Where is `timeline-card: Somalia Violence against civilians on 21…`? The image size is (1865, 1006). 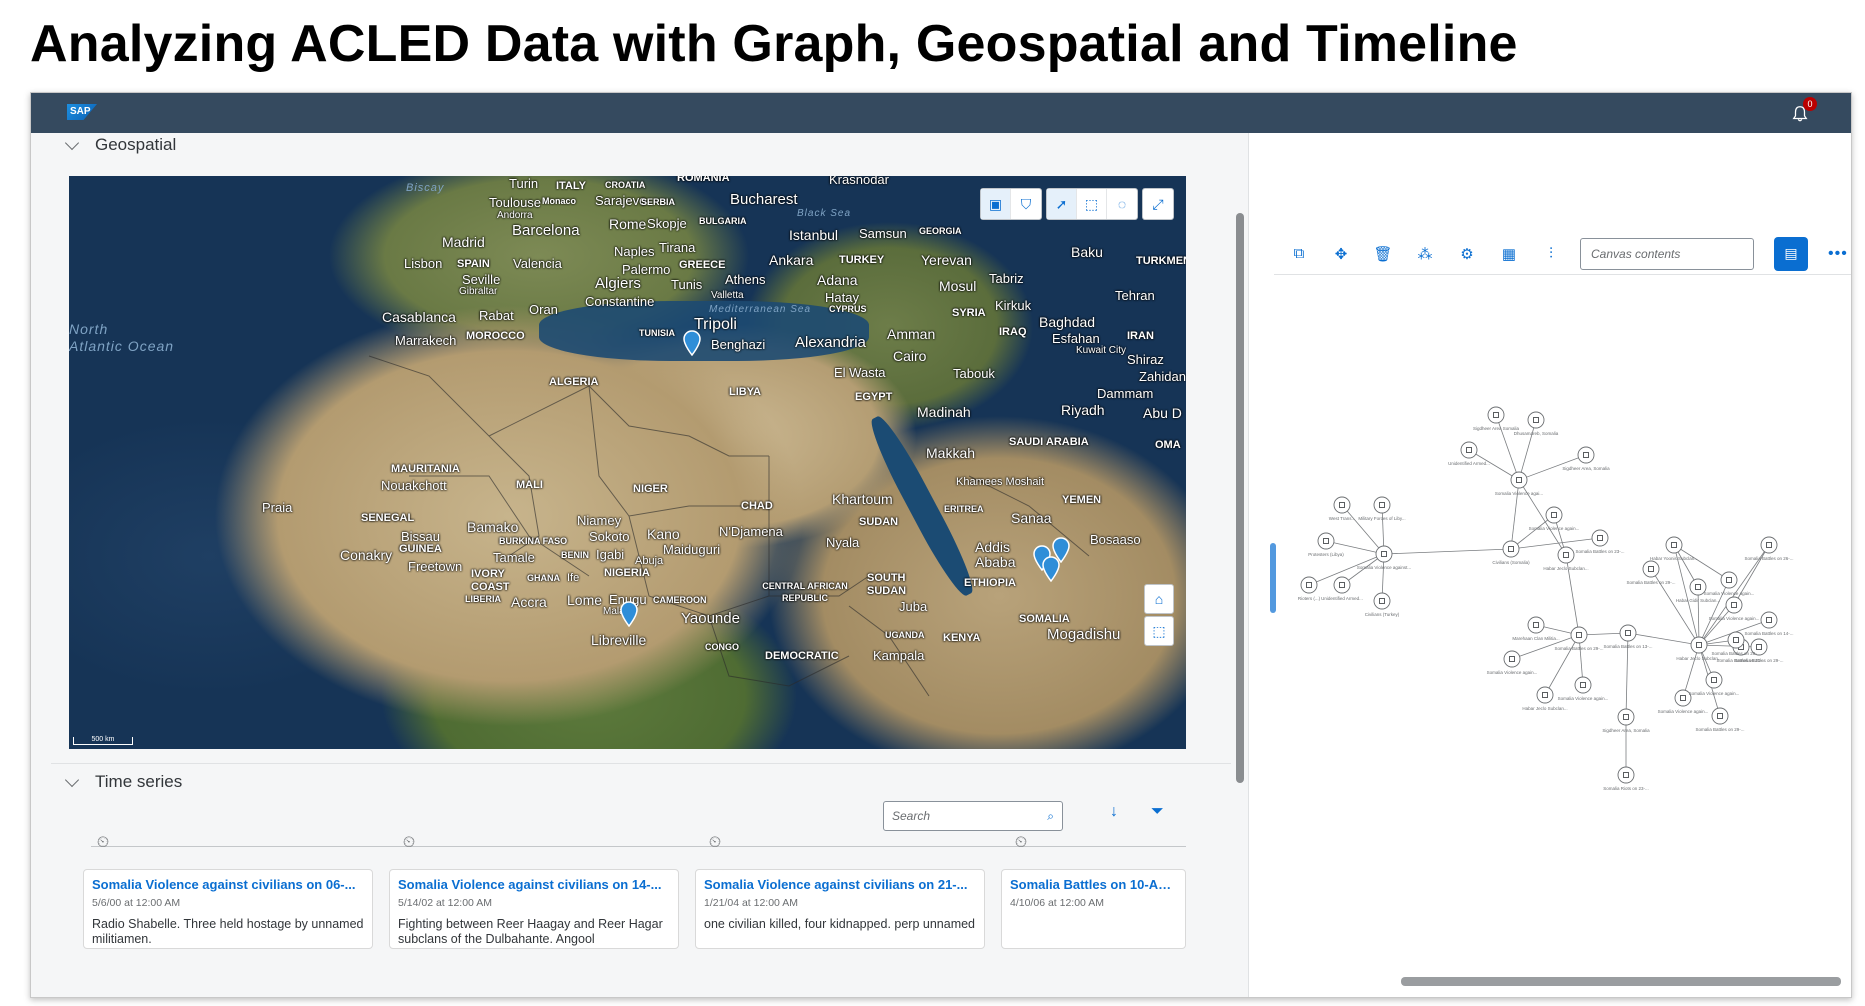 timeline-card: Somalia Violence against civilians on 21… is located at coordinates (840, 909).